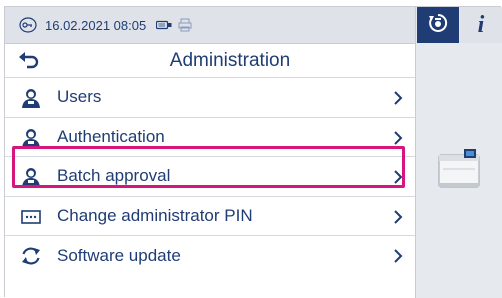 The image size is (502, 298). I want to click on status-datetime: 16.02.2021 08:05, so click(96, 25).